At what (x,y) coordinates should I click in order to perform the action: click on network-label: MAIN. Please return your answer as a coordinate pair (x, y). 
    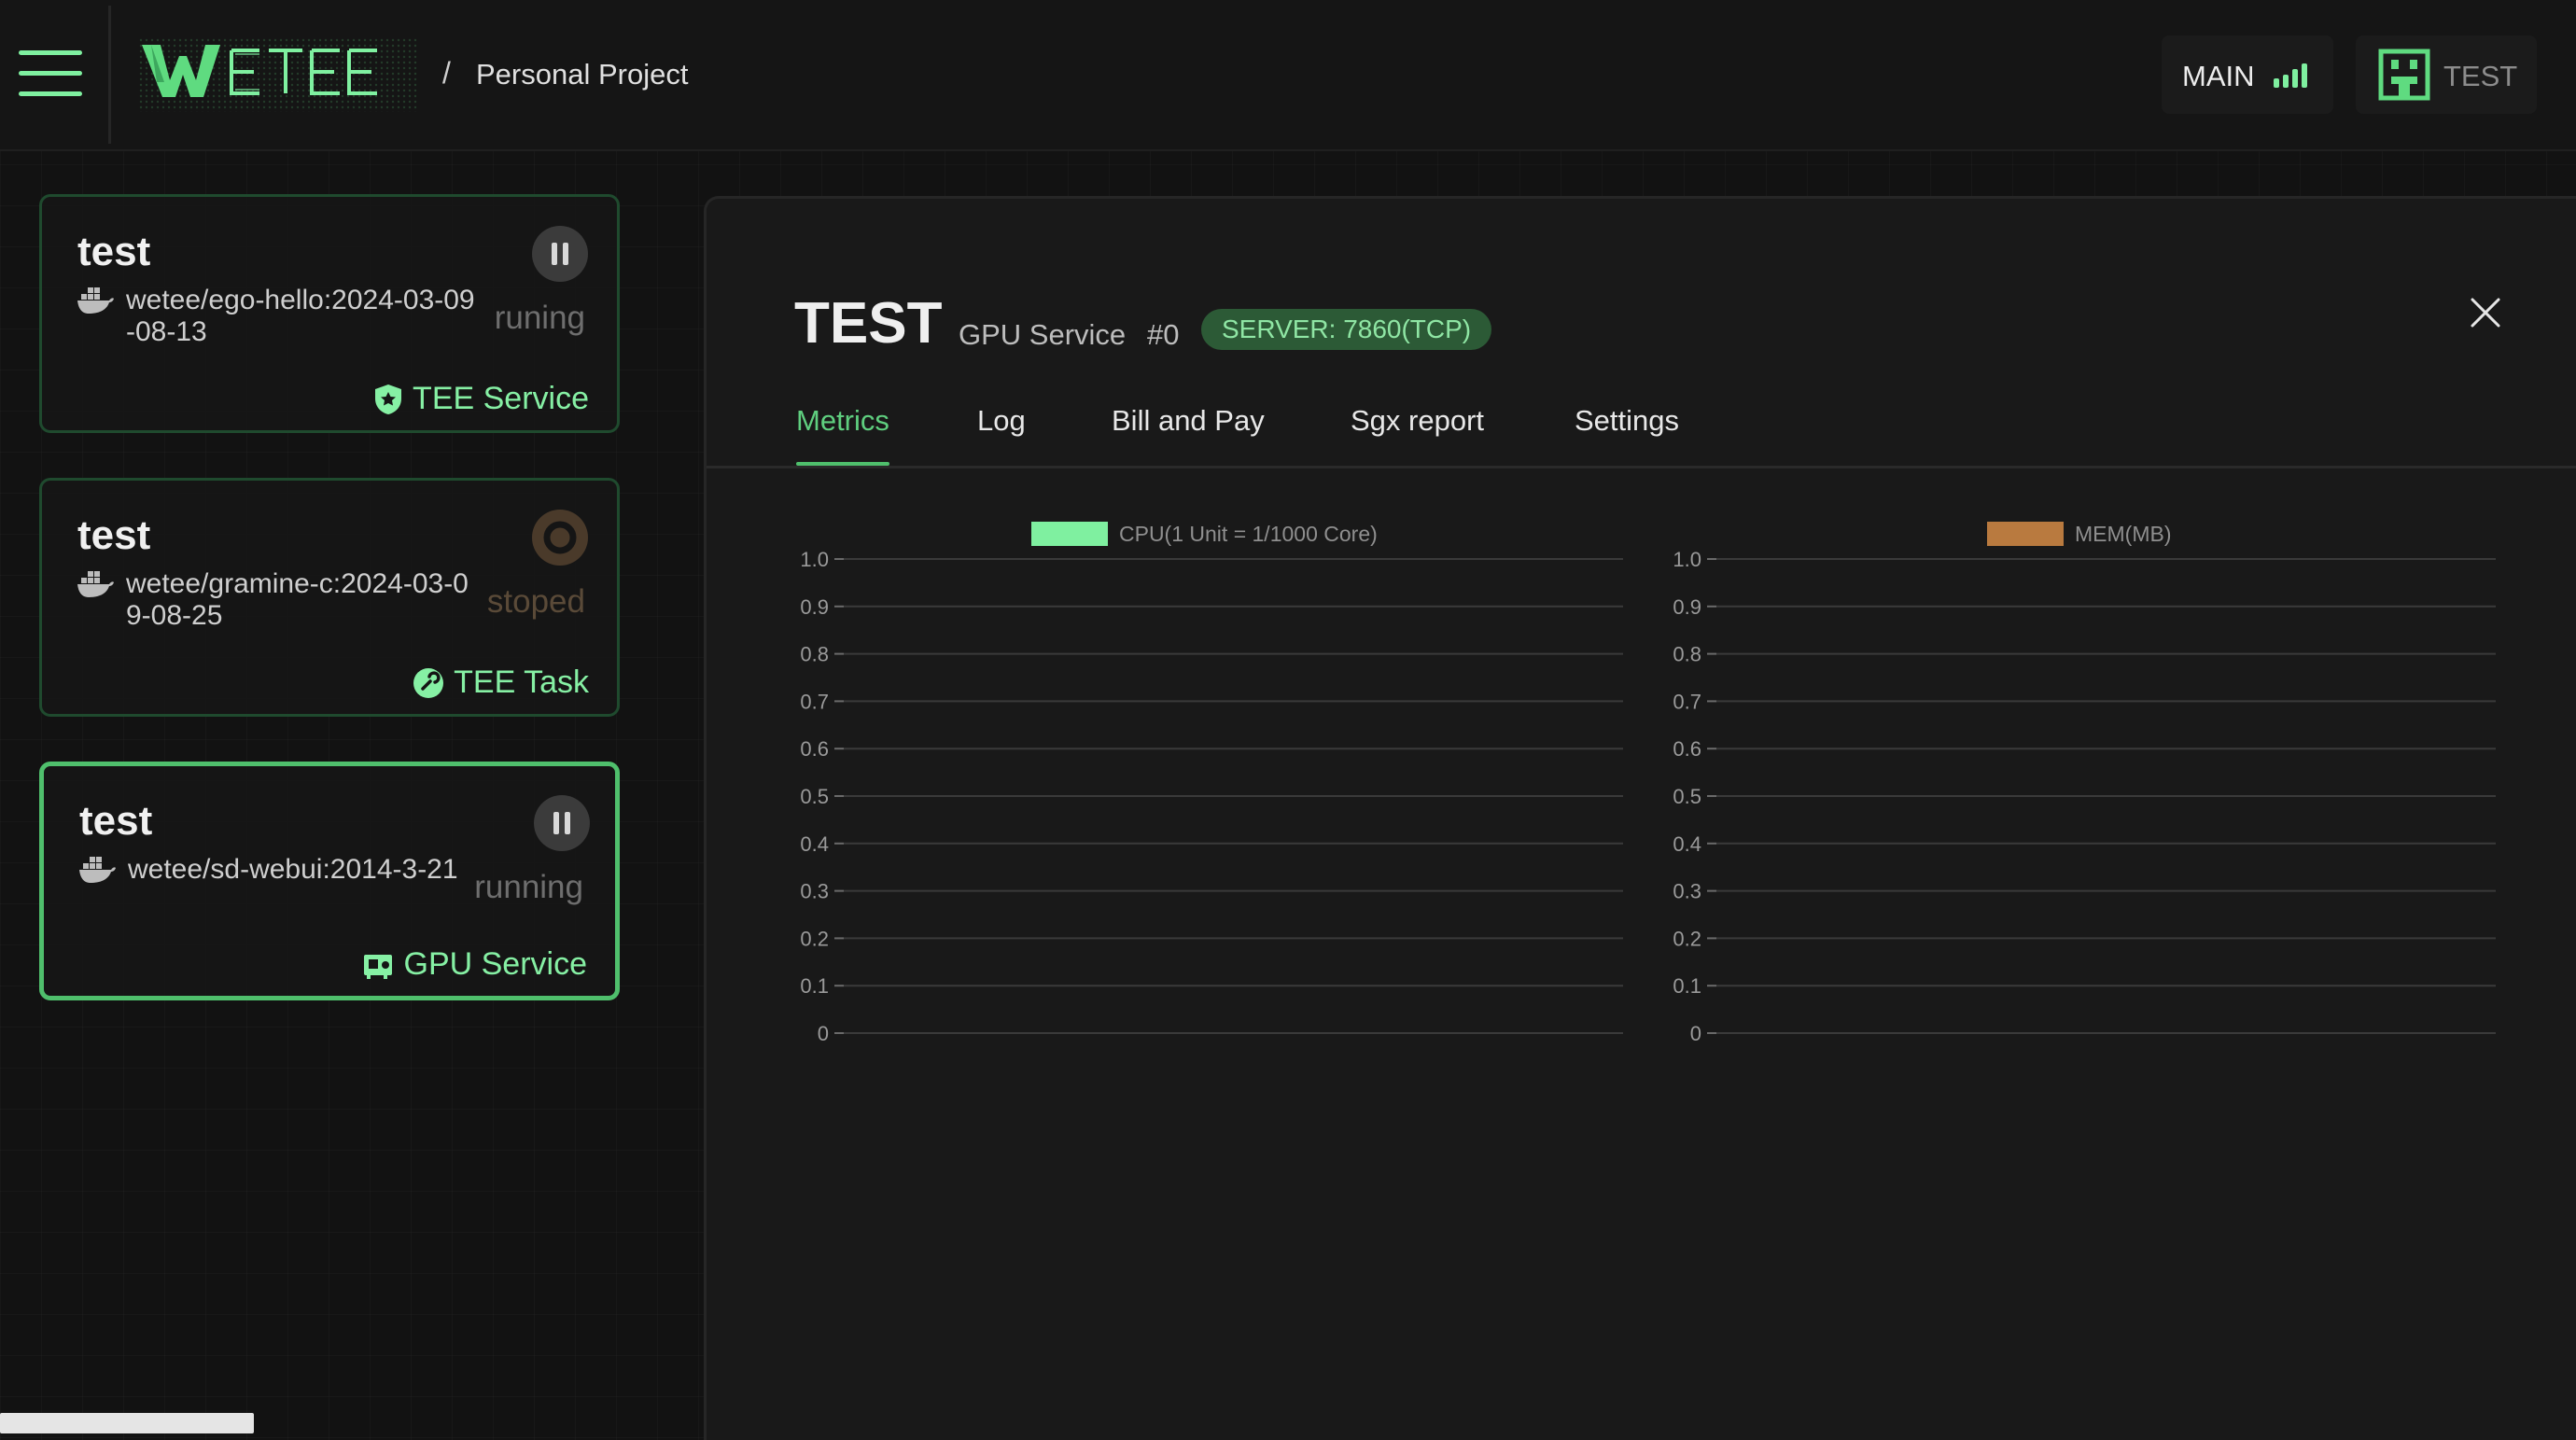
    Looking at the image, I should click on (2218, 76).